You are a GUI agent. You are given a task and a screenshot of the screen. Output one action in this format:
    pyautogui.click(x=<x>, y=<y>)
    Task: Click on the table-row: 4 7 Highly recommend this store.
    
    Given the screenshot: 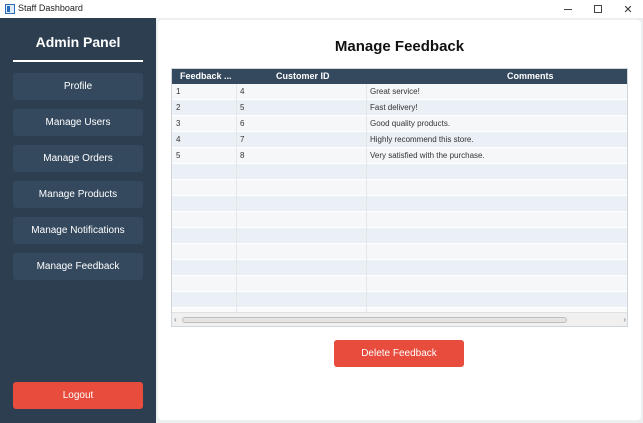 What is the action you would take?
    pyautogui.click(x=399, y=140)
    